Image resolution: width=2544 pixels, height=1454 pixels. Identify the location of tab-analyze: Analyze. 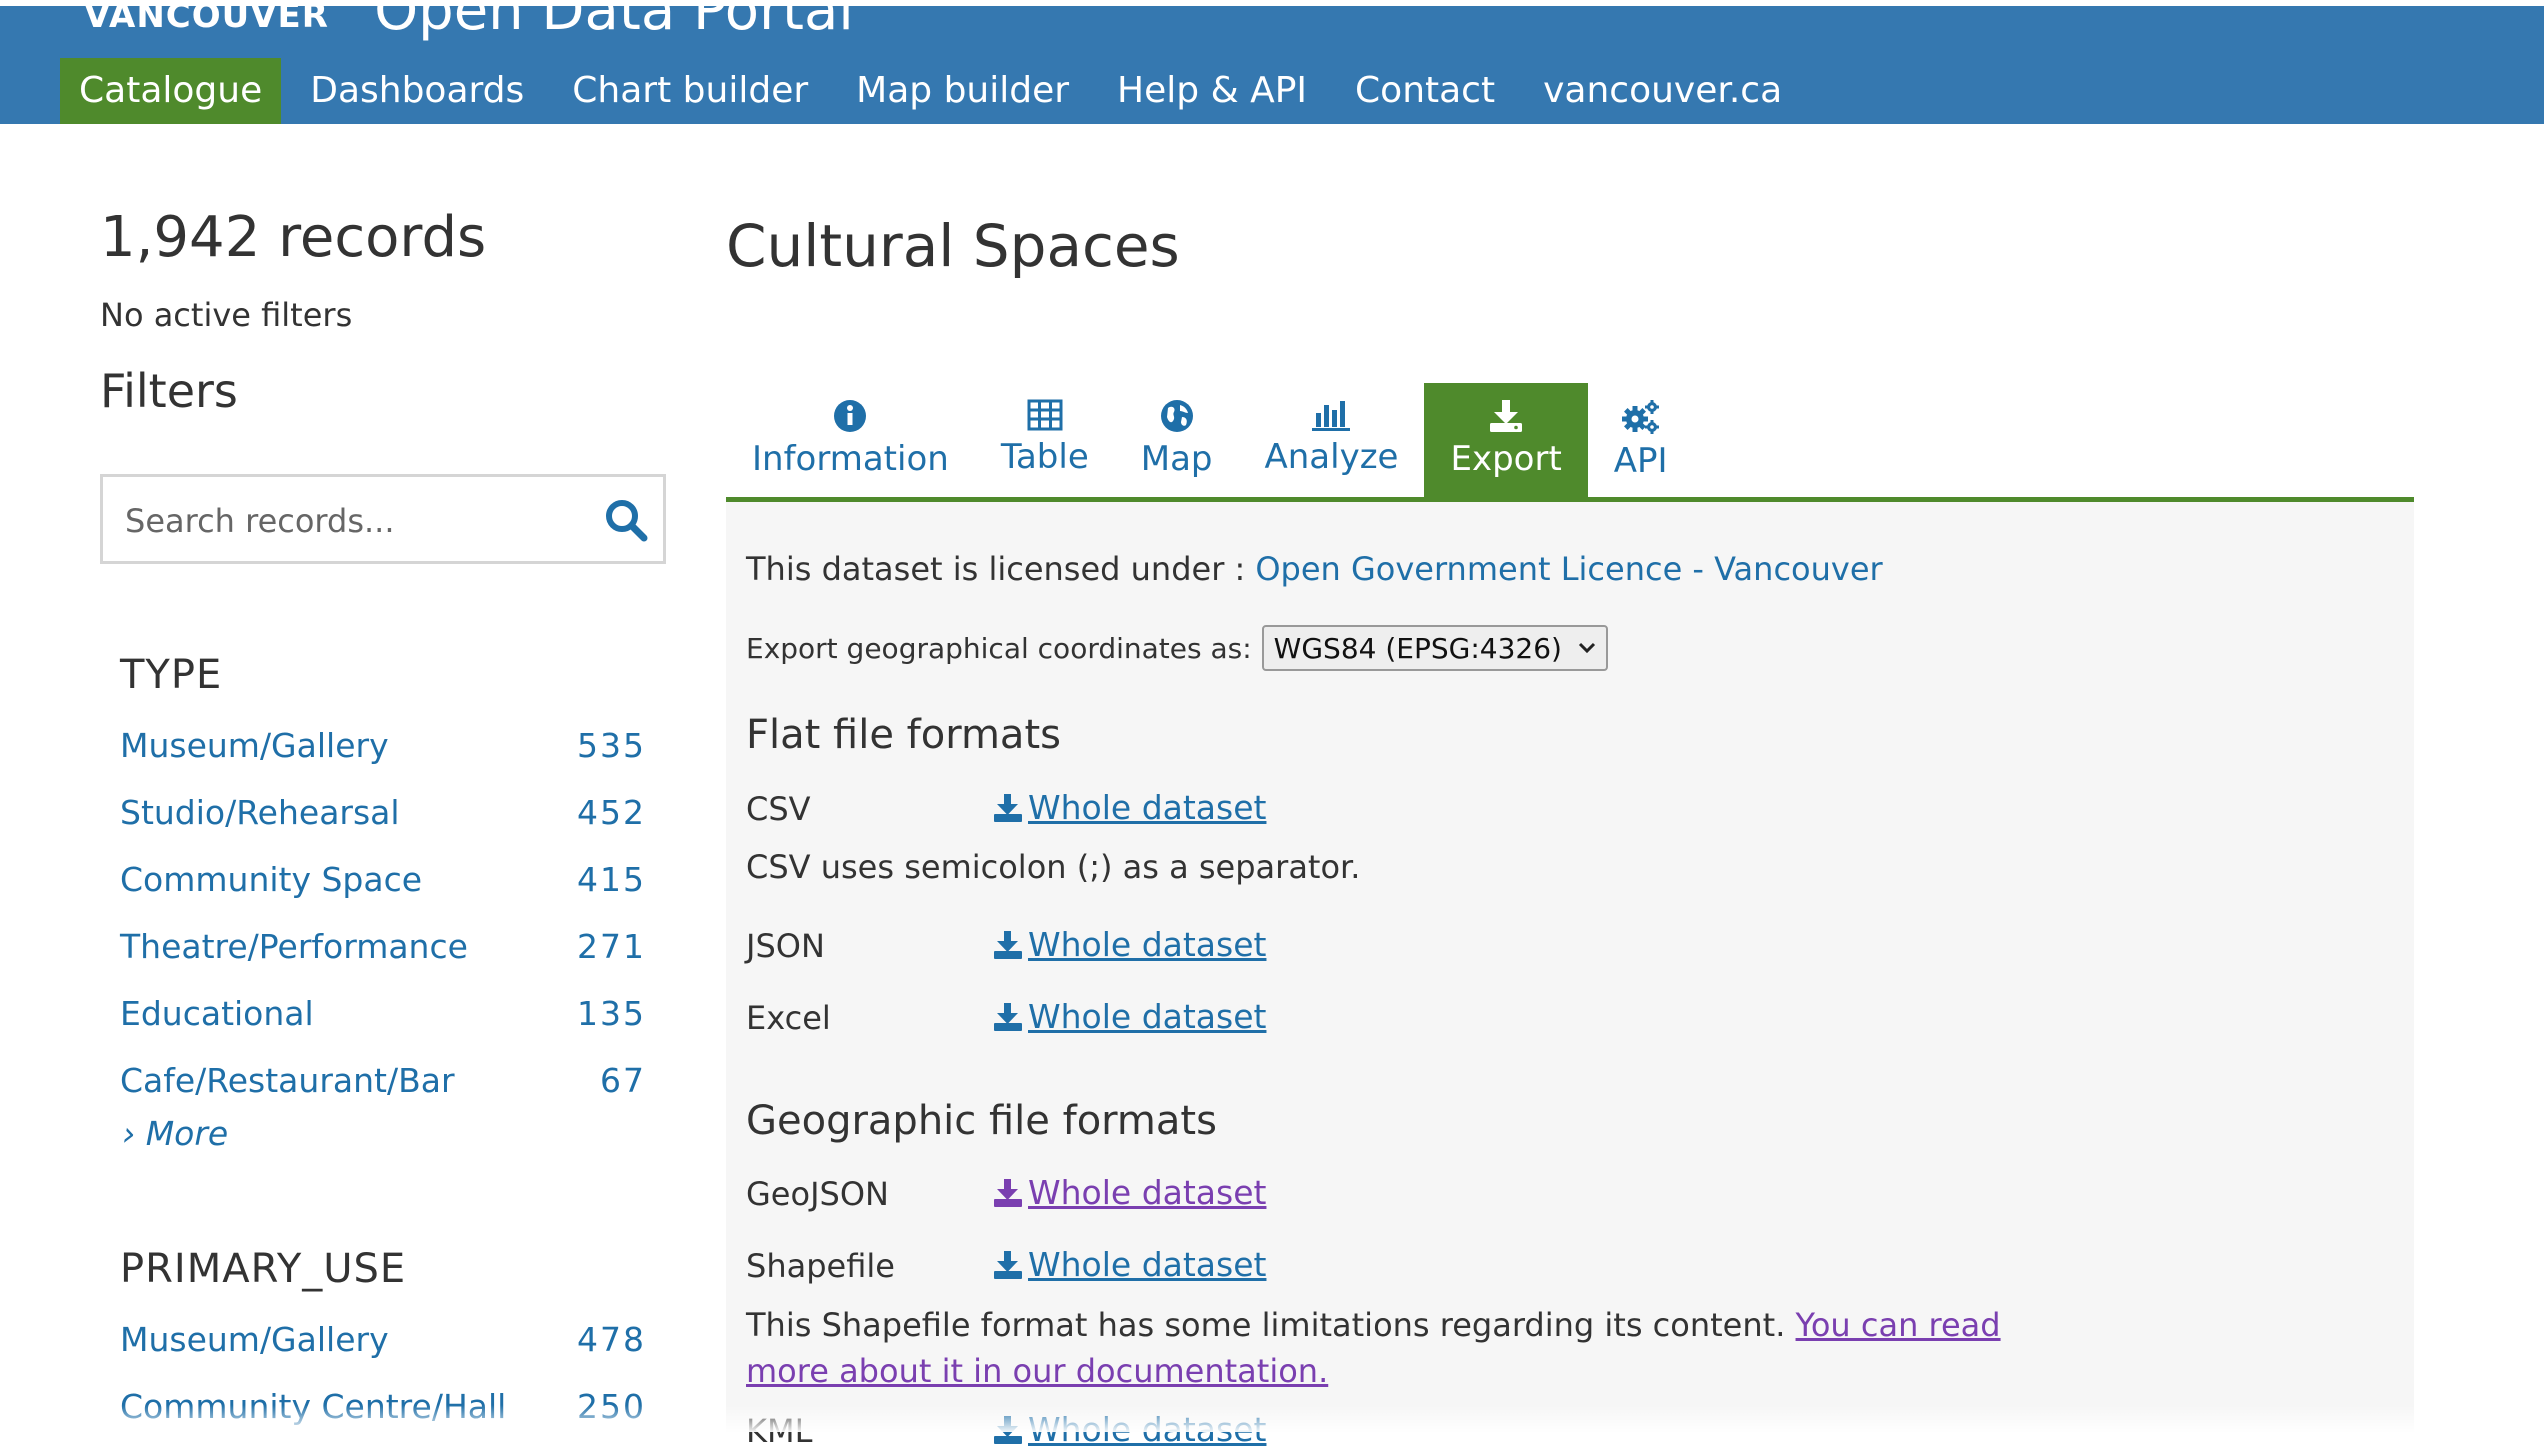
(1332, 441).